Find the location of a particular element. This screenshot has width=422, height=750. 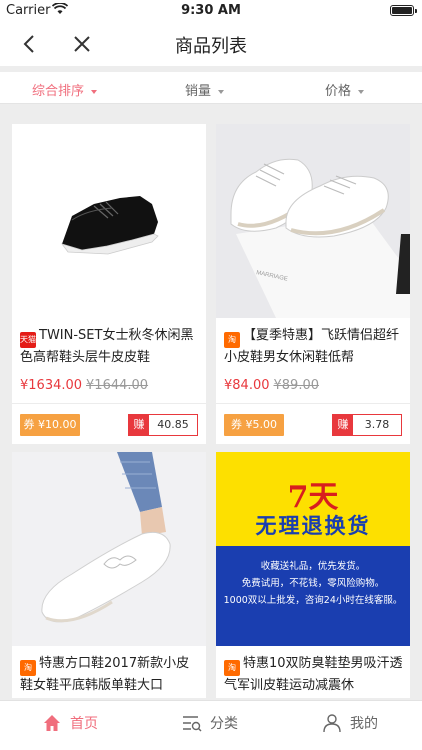

product-title: 天猫 TWIN-SET女士秋冬休闲黑色高帮鞋头层牛皮皮鞋 is located at coordinates (111, 347).